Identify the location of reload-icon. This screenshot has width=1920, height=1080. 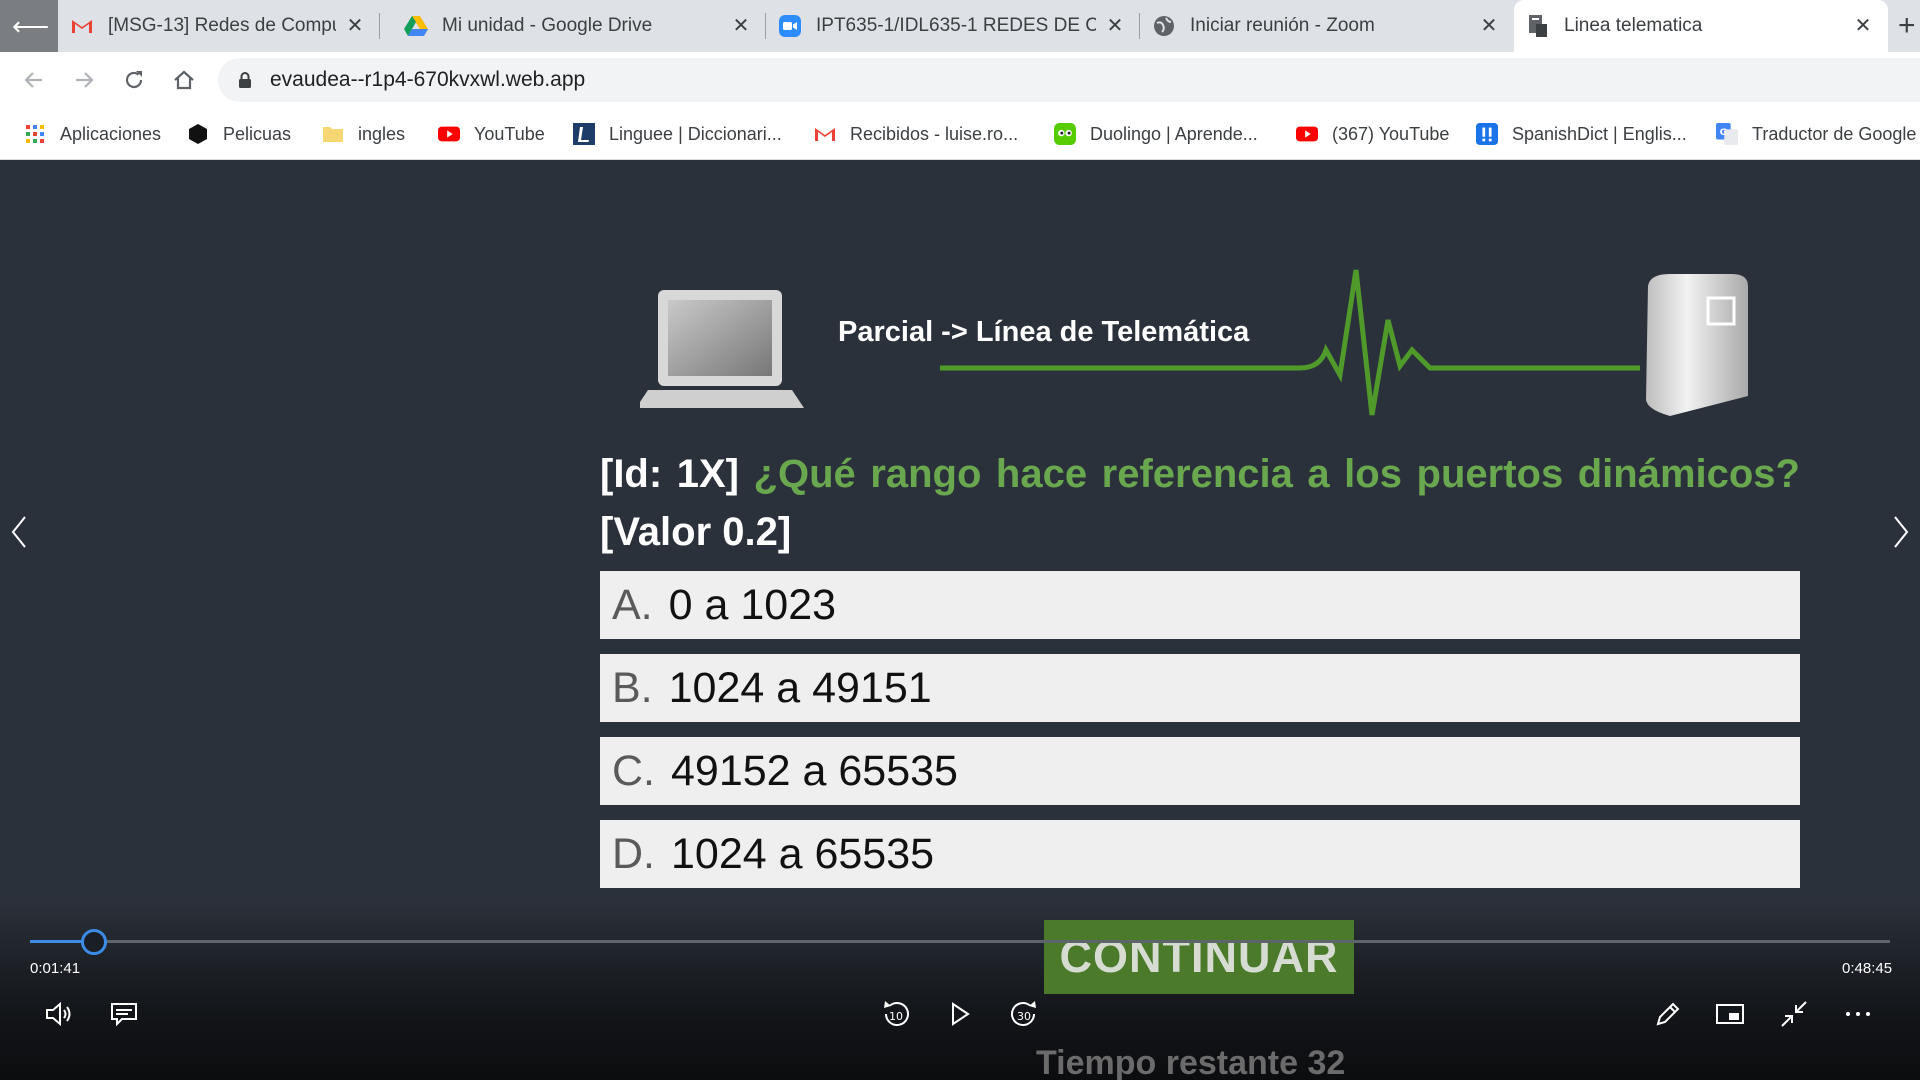
(134, 80).